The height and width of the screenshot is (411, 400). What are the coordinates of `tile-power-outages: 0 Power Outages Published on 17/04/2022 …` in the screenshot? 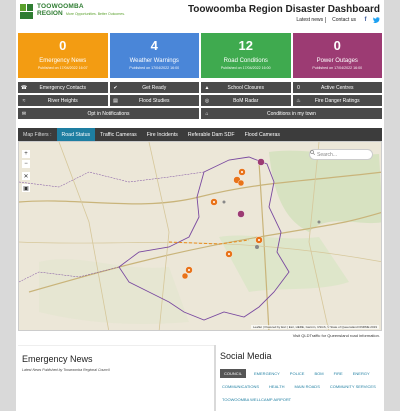 It's located at (337, 55).